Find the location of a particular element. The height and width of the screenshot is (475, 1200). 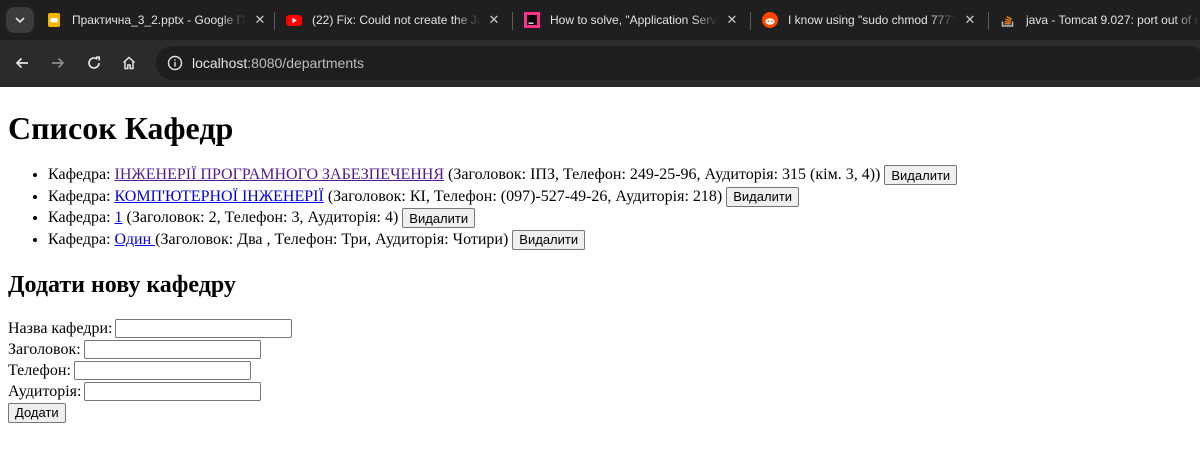

chevron-down-icon is located at coordinates (20, 20).